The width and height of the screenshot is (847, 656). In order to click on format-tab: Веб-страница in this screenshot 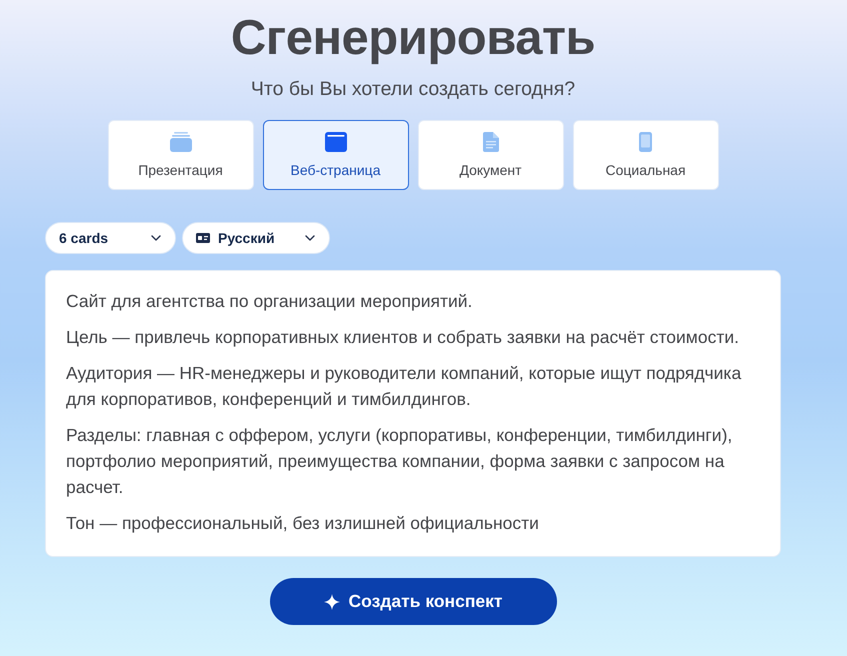, I will do `click(335, 155)`.